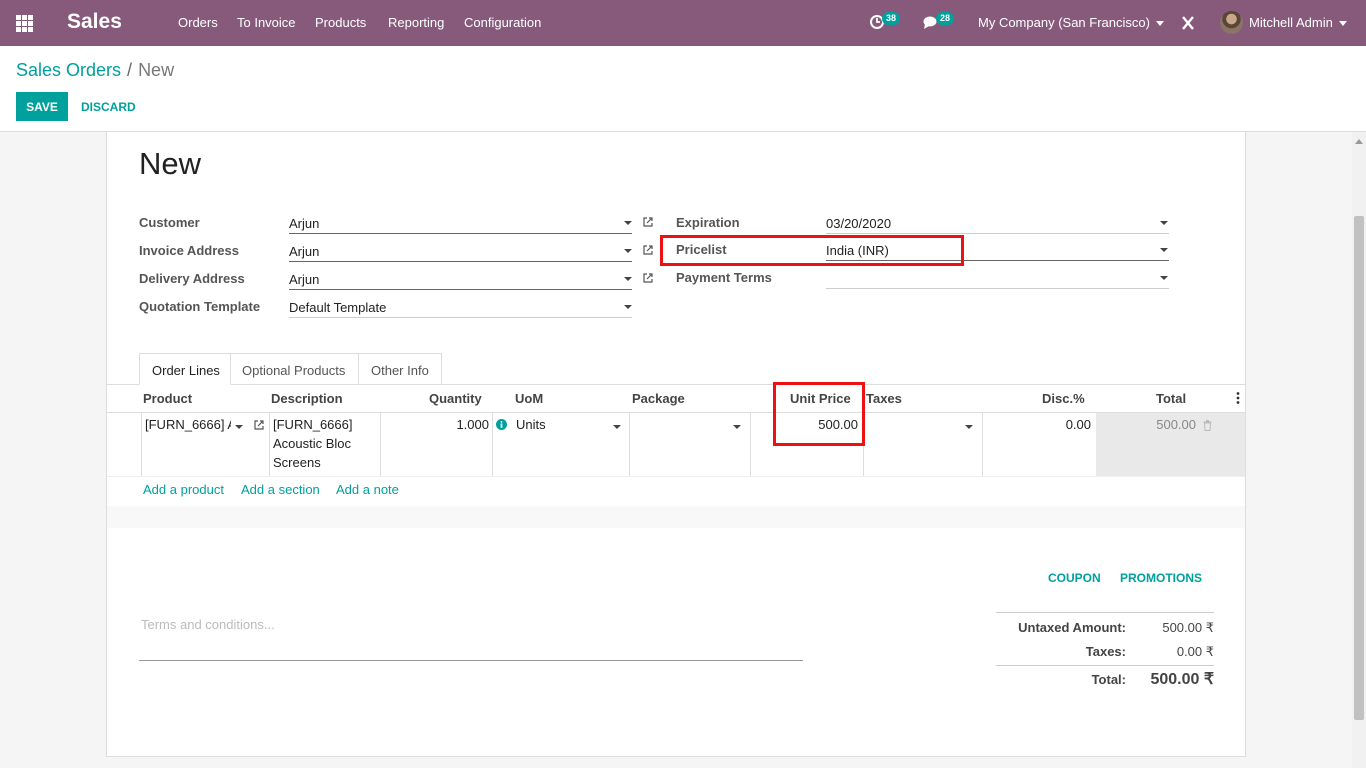 The image size is (1366, 768). Describe the element at coordinates (1359, 468) in the screenshot. I see `scrollbar-thumb` at that location.